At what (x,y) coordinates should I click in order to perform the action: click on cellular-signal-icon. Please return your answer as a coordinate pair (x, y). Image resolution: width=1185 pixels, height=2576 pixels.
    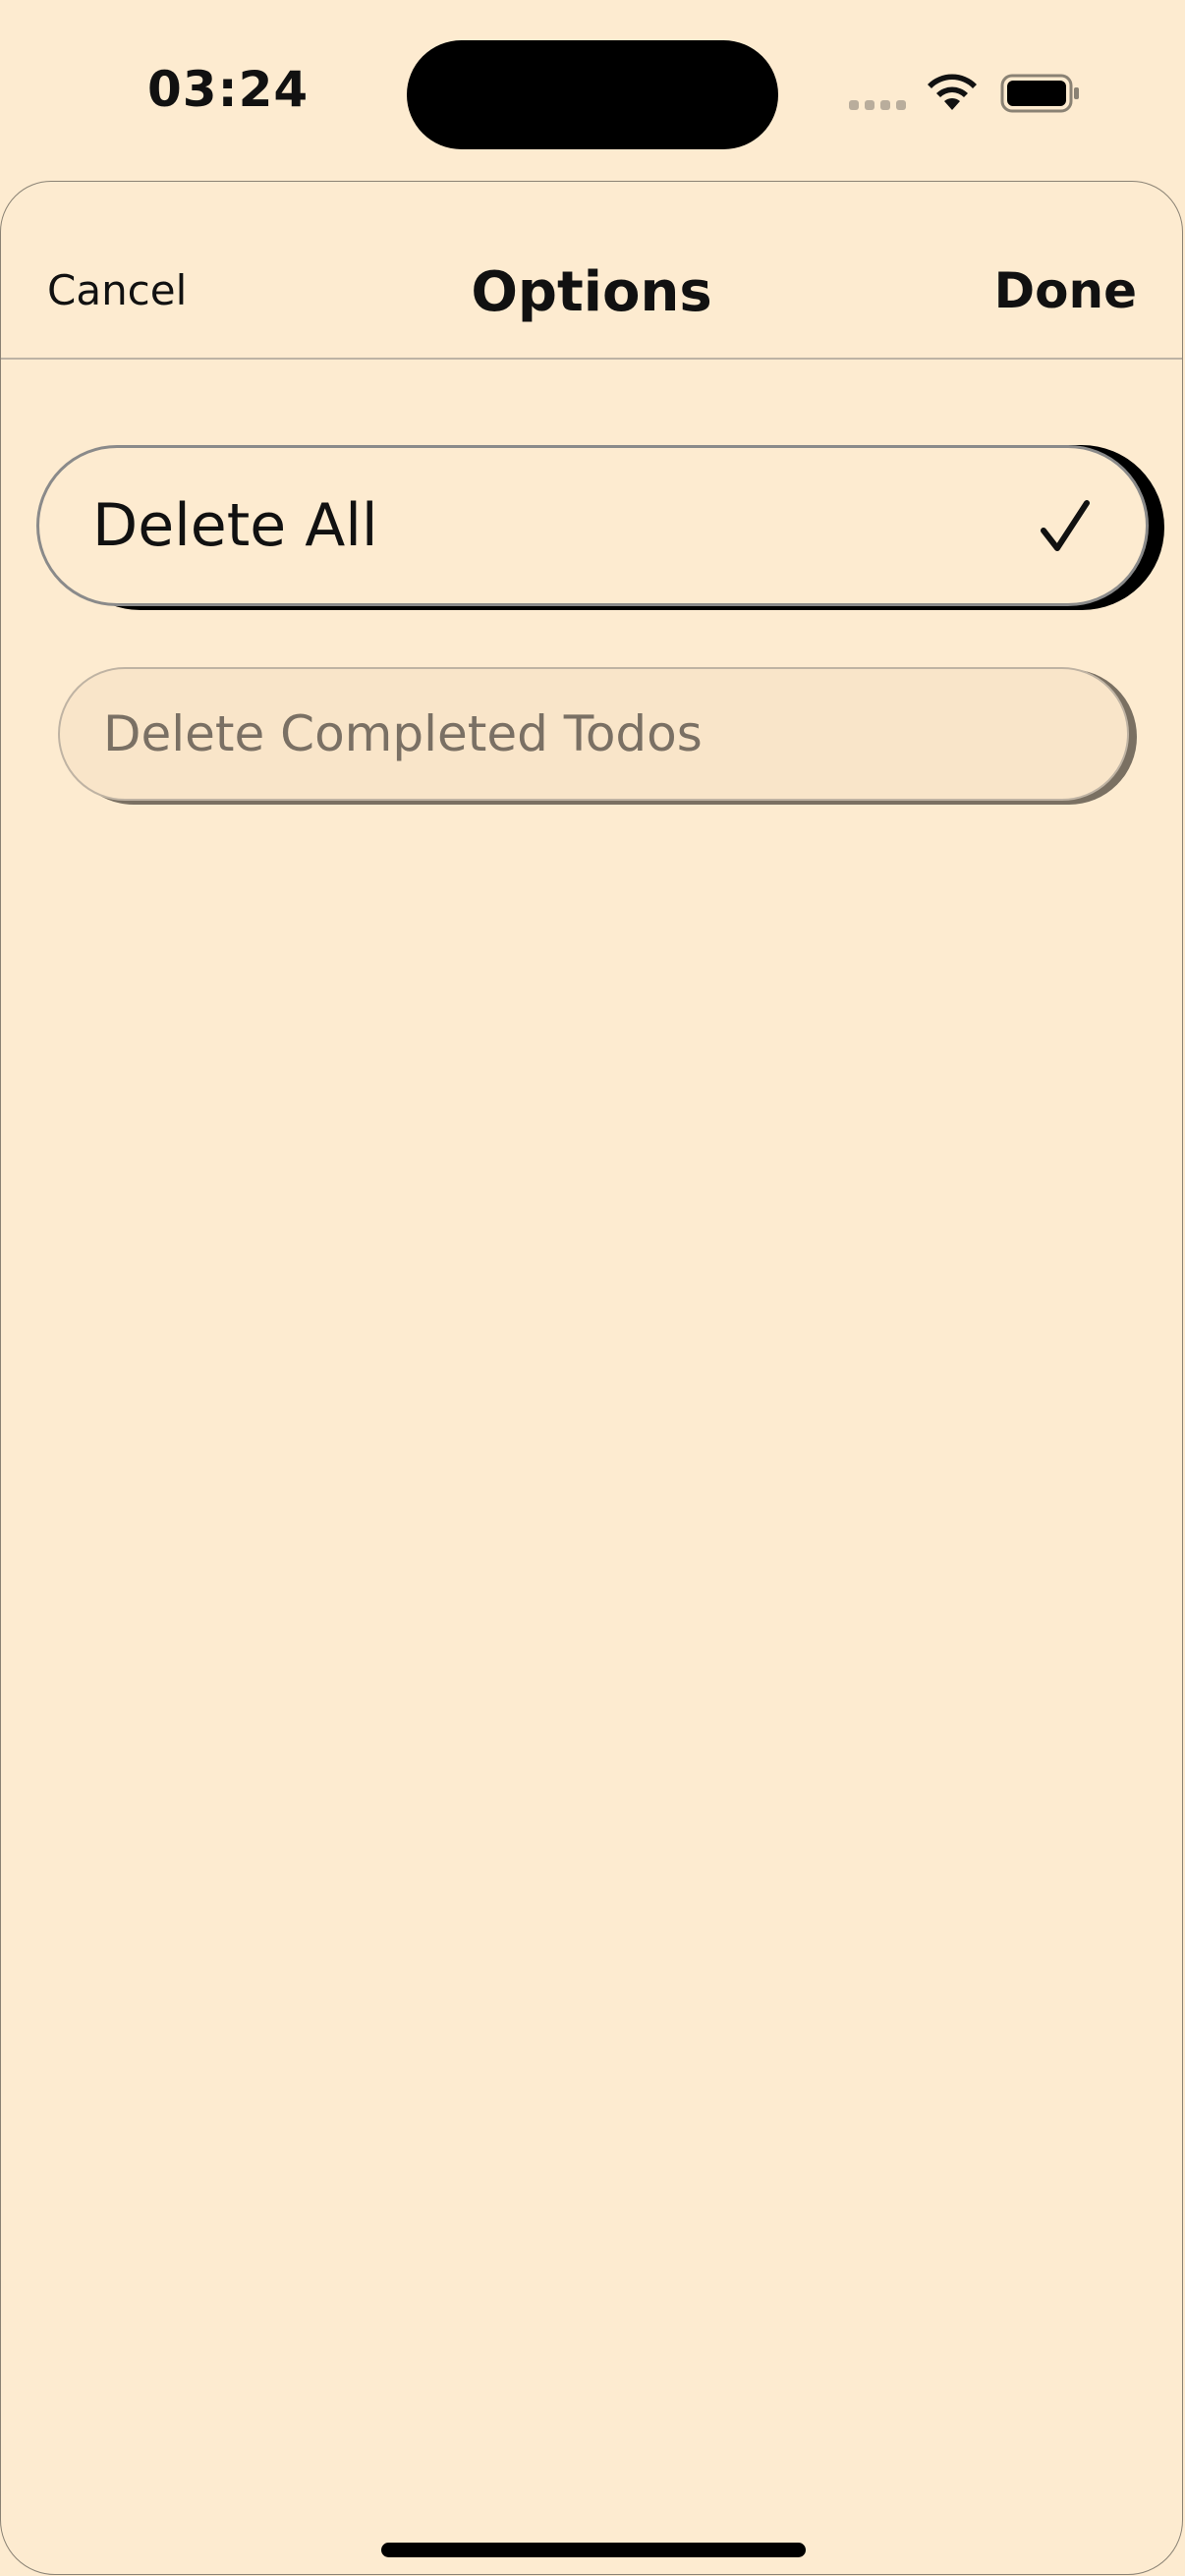
    Looking at the image, I should click on (878, 105).